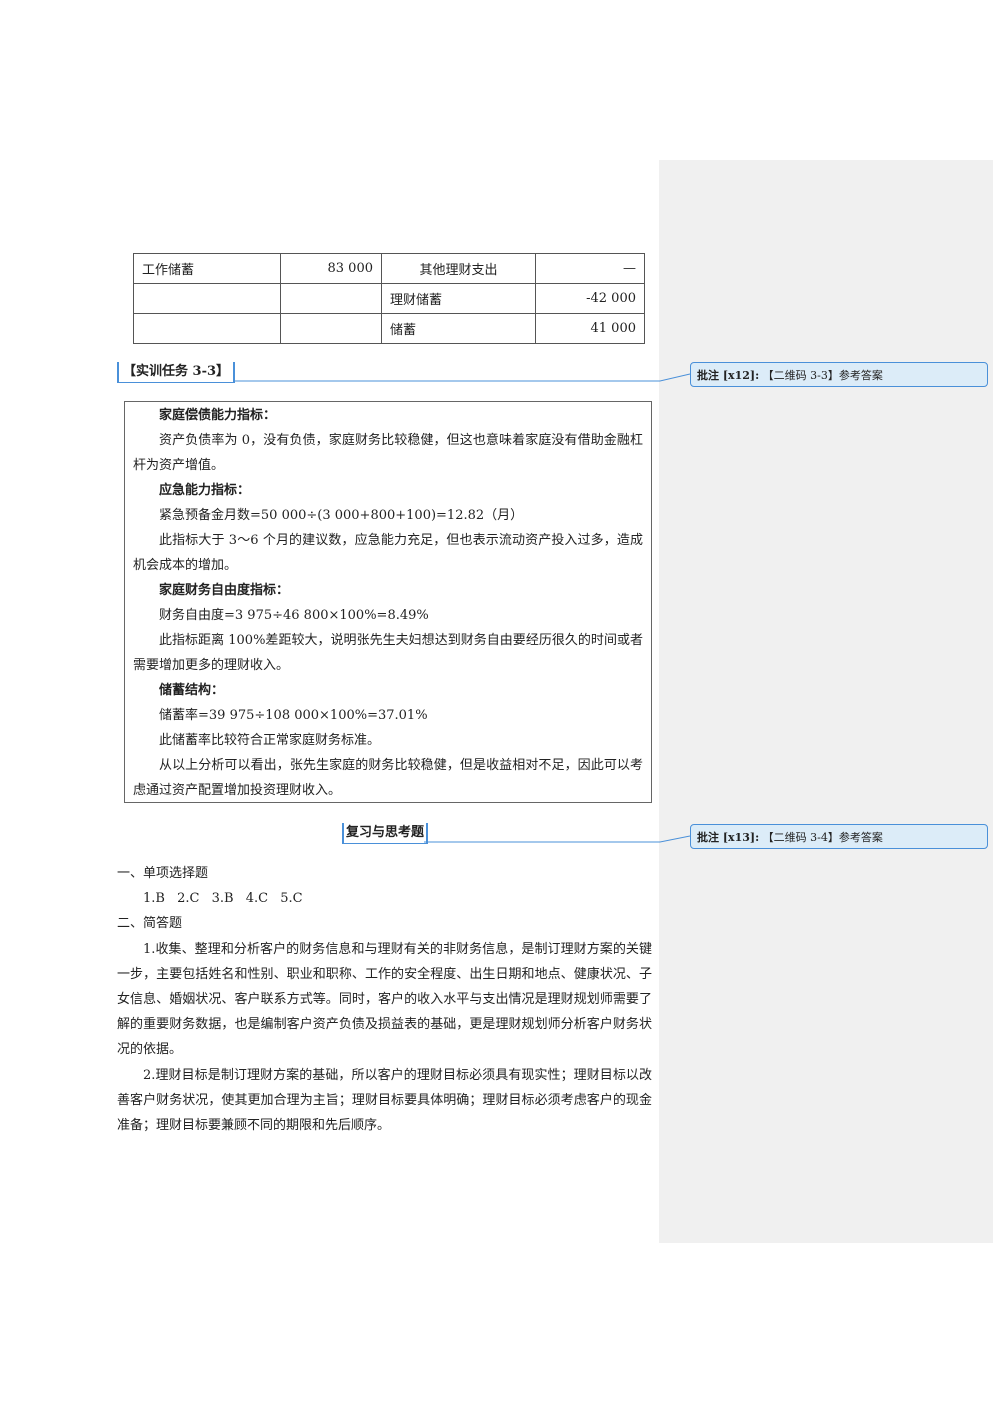  Describe the element at coordinates (728, 837) in the screenshot. I see `comment-label: 批注 [x13]:` at that location.